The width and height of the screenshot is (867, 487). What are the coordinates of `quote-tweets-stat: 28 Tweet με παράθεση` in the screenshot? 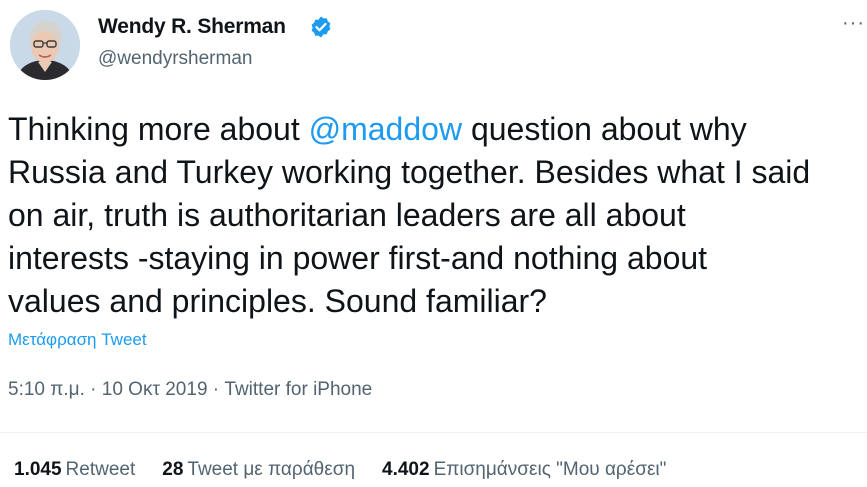 It's located at (258, 470).